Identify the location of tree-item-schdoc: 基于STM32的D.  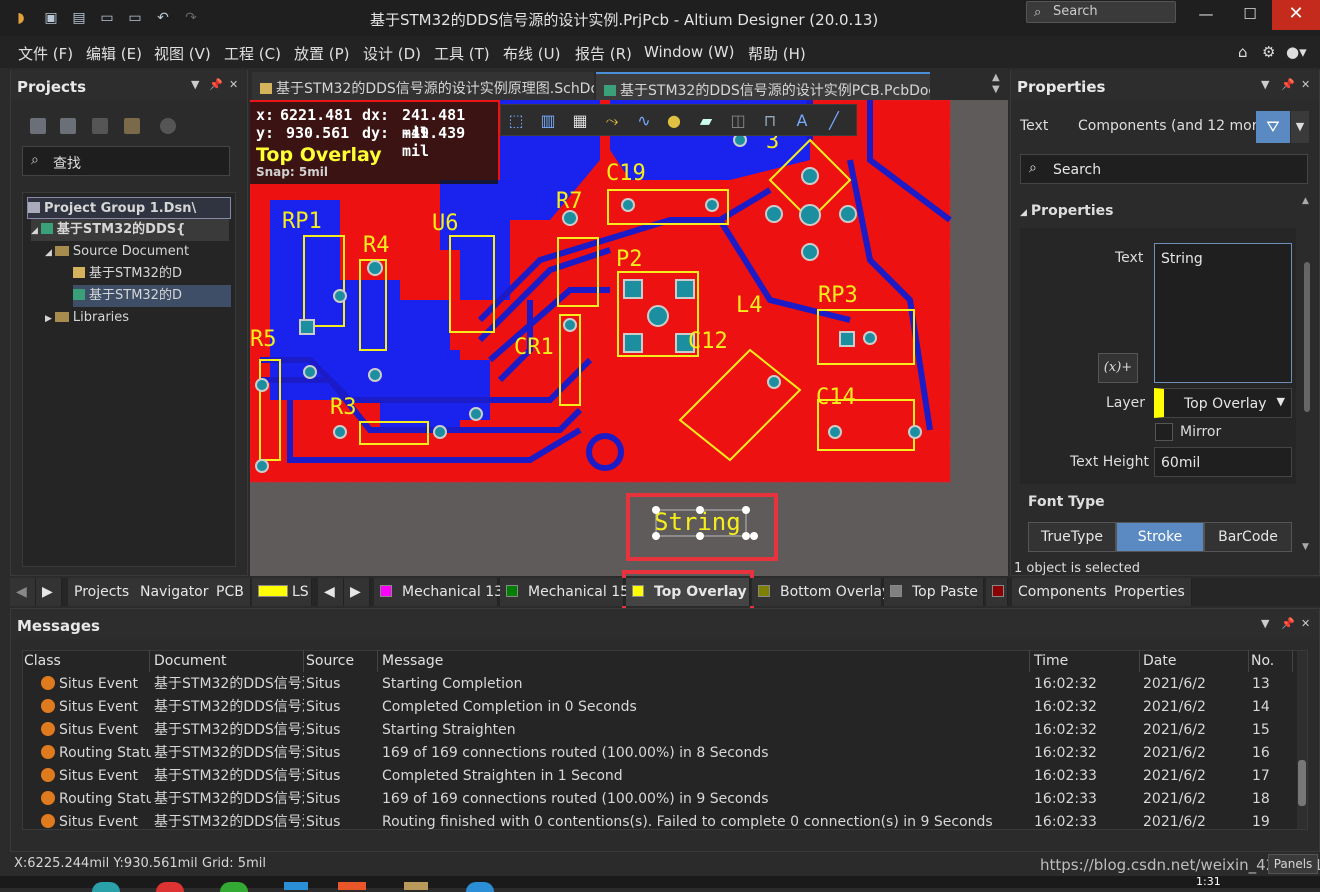
(139, 274).